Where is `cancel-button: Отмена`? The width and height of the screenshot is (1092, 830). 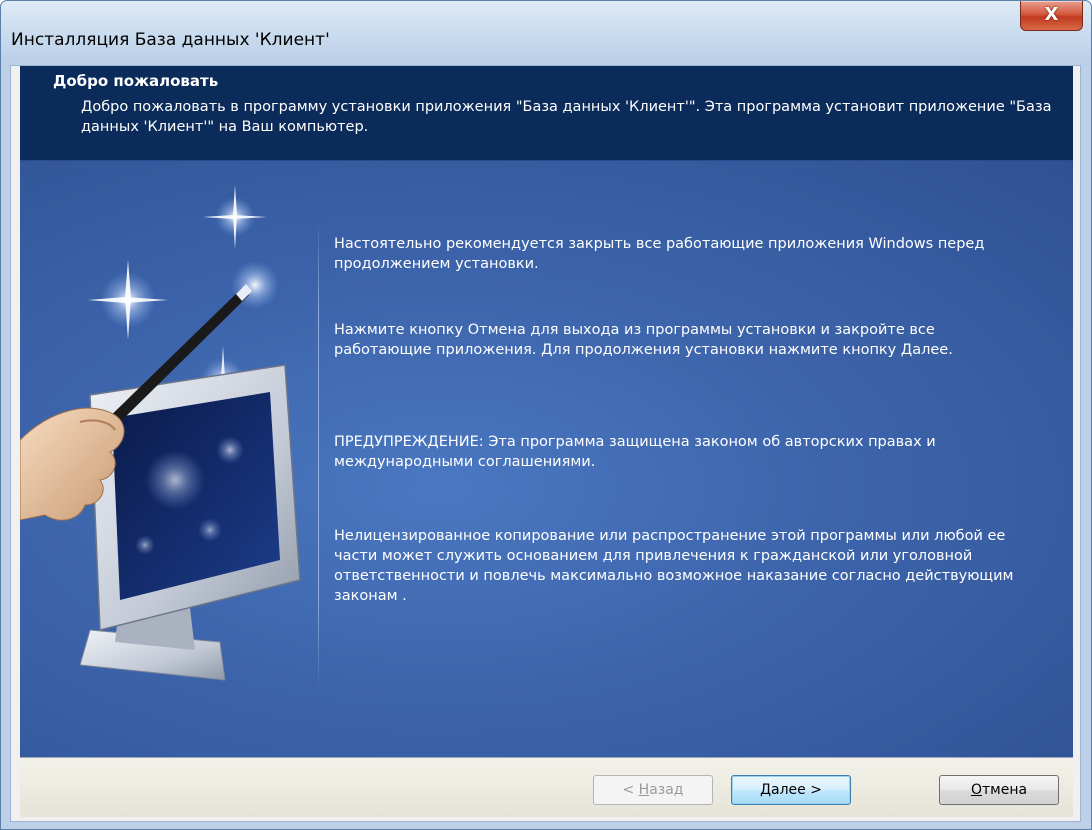 cancel-button: Отмена is located at coordinates (999, 790).